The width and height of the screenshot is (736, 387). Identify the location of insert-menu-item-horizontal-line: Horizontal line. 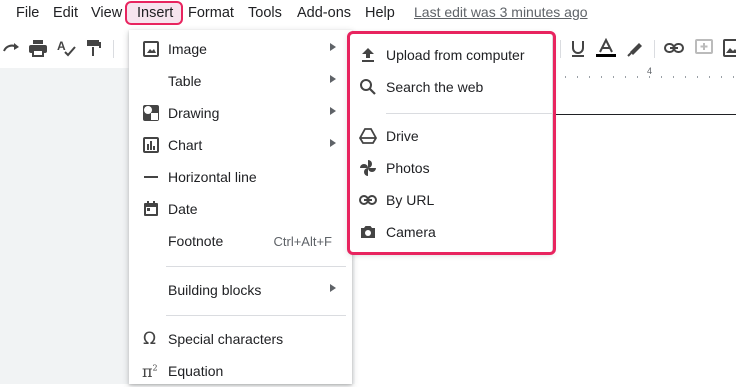
(240, 177).